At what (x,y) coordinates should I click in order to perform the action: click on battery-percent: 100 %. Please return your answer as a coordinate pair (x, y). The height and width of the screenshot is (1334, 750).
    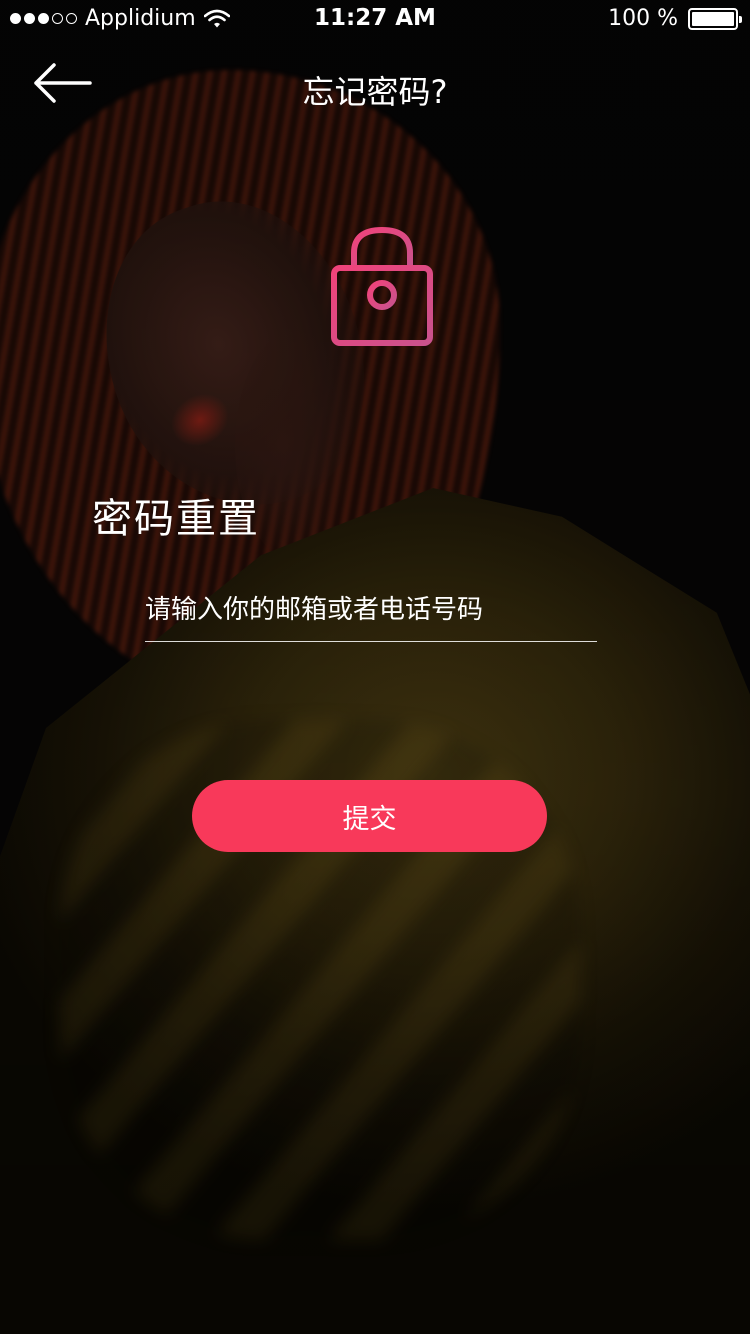
    Looking at the image, I should click on (643, 18).